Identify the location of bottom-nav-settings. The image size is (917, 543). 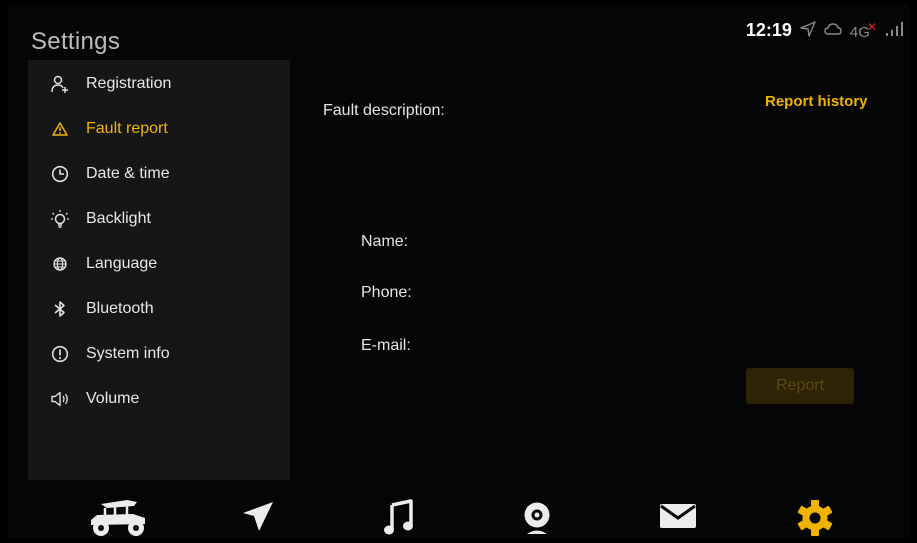
(815, 518).